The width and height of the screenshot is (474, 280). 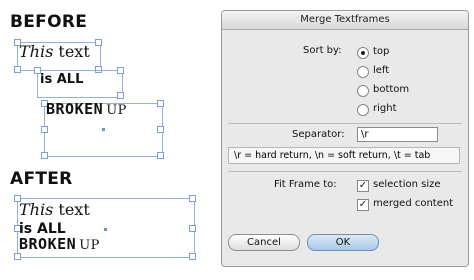 I want to click on separator-input: \r, so click(x=397, y=134).